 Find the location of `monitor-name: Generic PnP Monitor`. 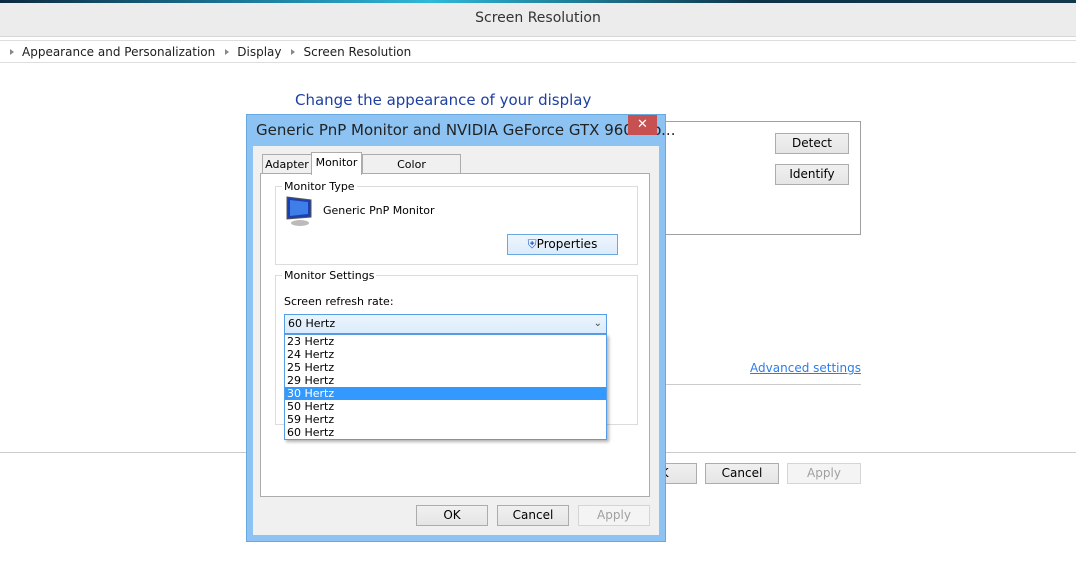

monitor-name: Generic PnP Monitor is located at coordinates (379, 210).